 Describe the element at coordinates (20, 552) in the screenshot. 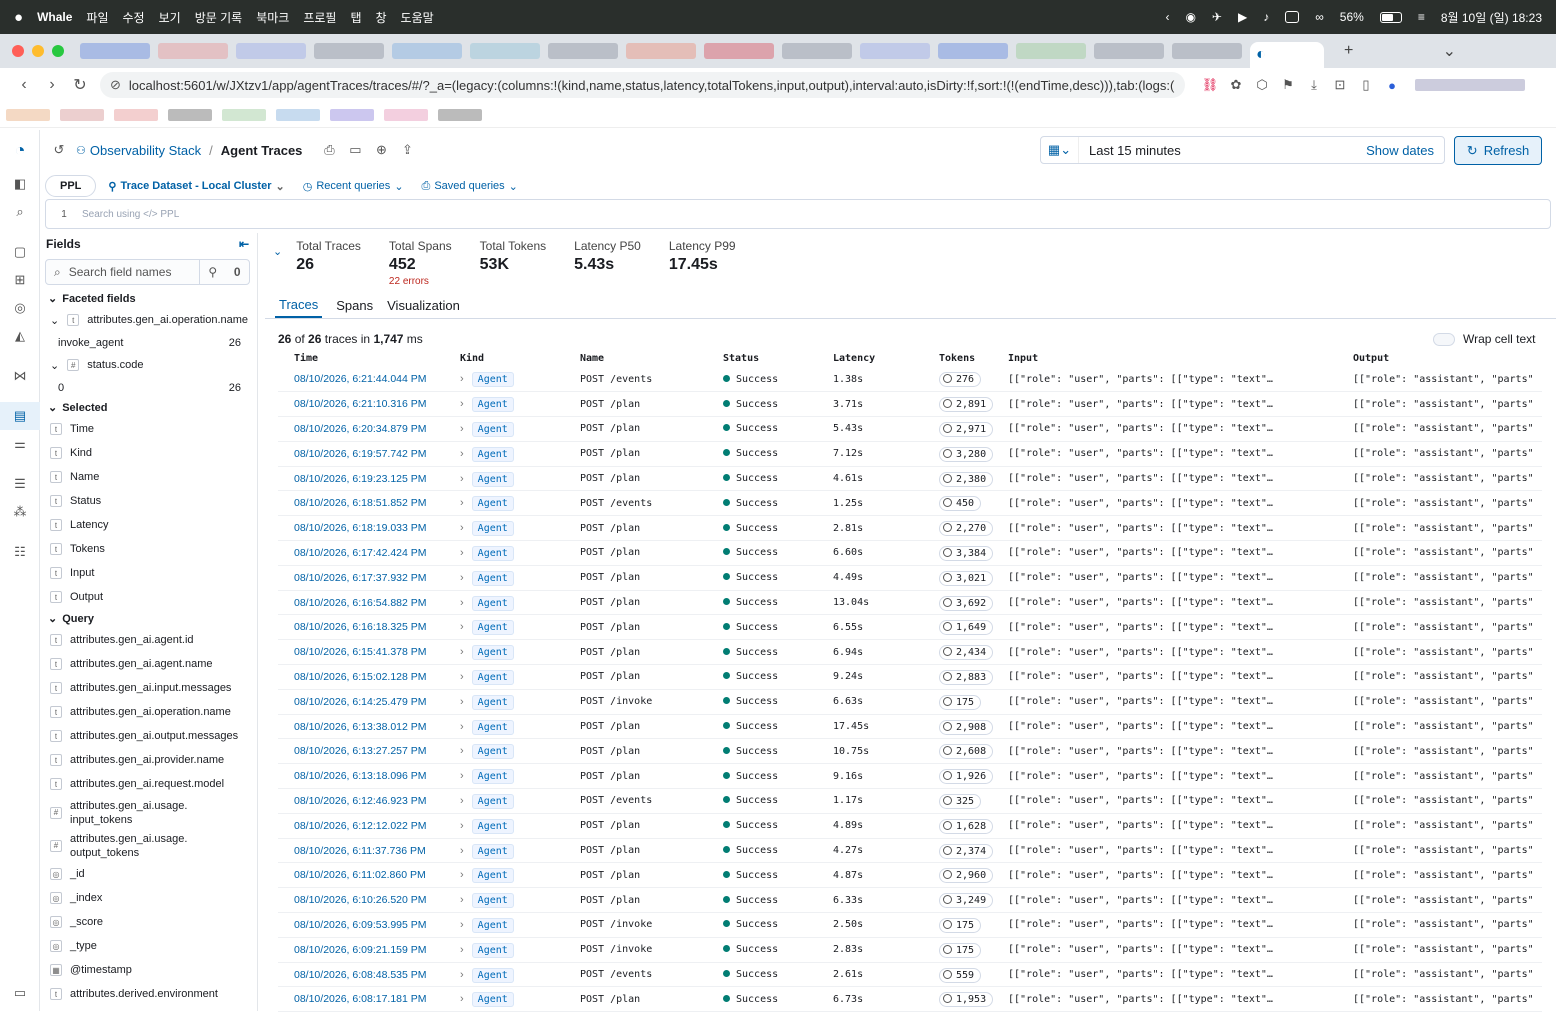

I see `stack-icon: ☷` at that location.